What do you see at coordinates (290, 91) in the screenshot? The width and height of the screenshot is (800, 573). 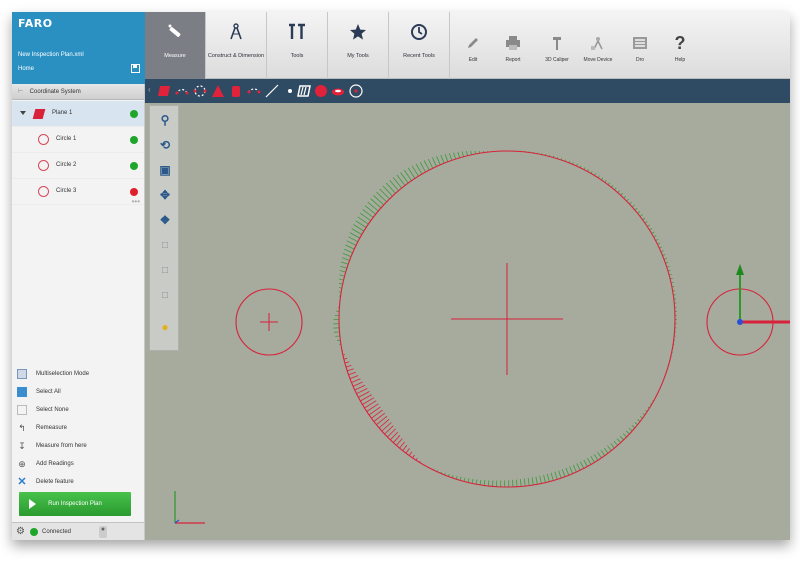 I see `point-icon` at bounding box center [290, 91].